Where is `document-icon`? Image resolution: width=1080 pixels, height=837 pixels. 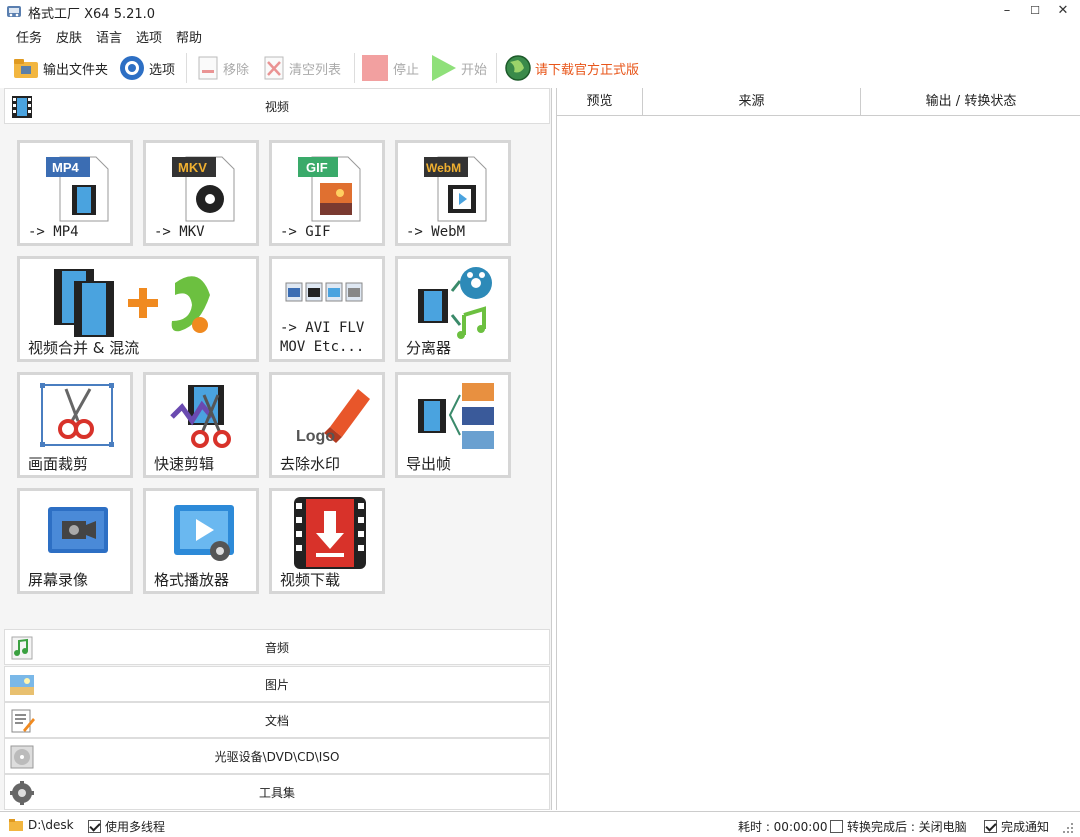
document-icon is located at coordinates (23, 721).